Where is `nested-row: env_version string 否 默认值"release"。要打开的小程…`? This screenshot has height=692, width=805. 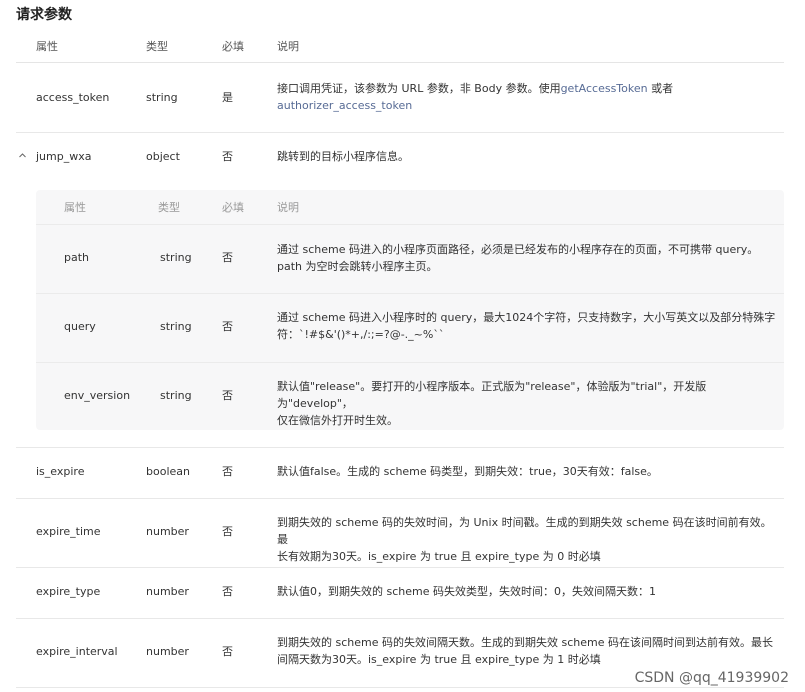 nested-row: env_version string 否 默认值"release"。要打开的小程… is located at coordinates (410, 396).